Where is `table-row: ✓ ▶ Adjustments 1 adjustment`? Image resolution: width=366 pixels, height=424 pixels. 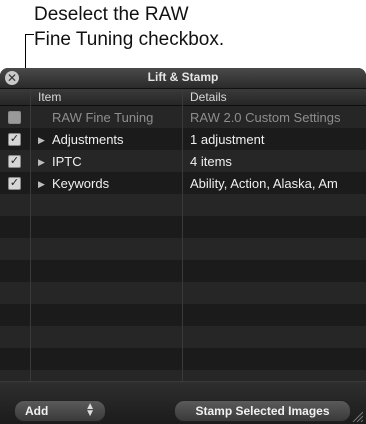
table-row: ✓ ▶ Adjustments 1 adjustment is located at coordinates (183, 139).